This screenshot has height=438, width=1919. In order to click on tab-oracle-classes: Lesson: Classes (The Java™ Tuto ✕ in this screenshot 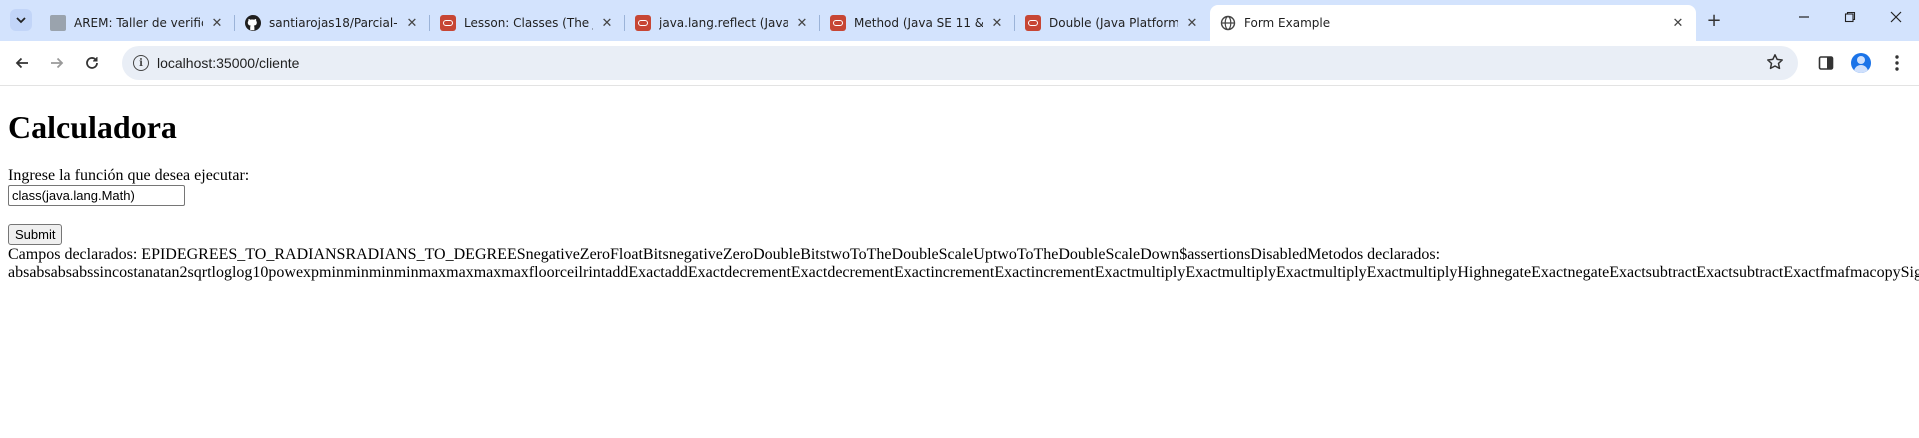, I will do `click(527, 23)`.